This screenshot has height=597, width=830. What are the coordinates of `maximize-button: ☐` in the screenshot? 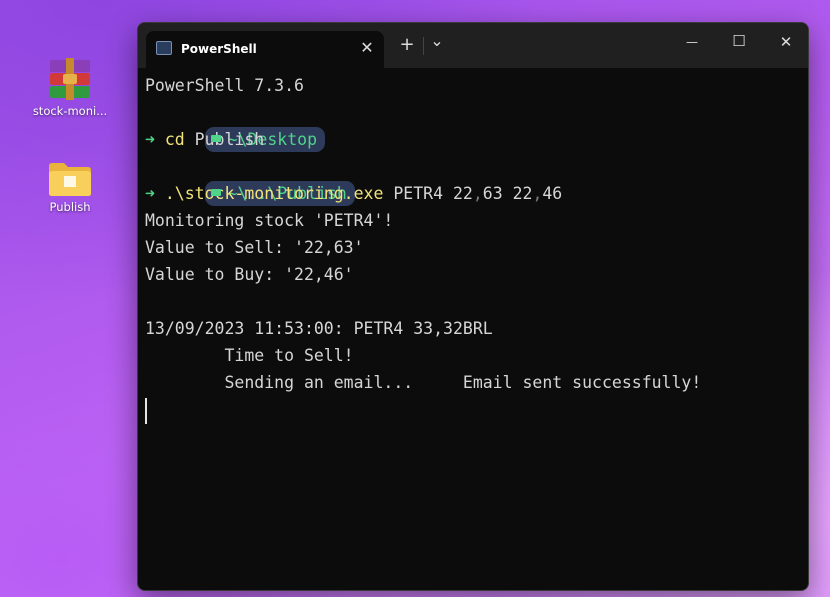 It's located at (739, 41).